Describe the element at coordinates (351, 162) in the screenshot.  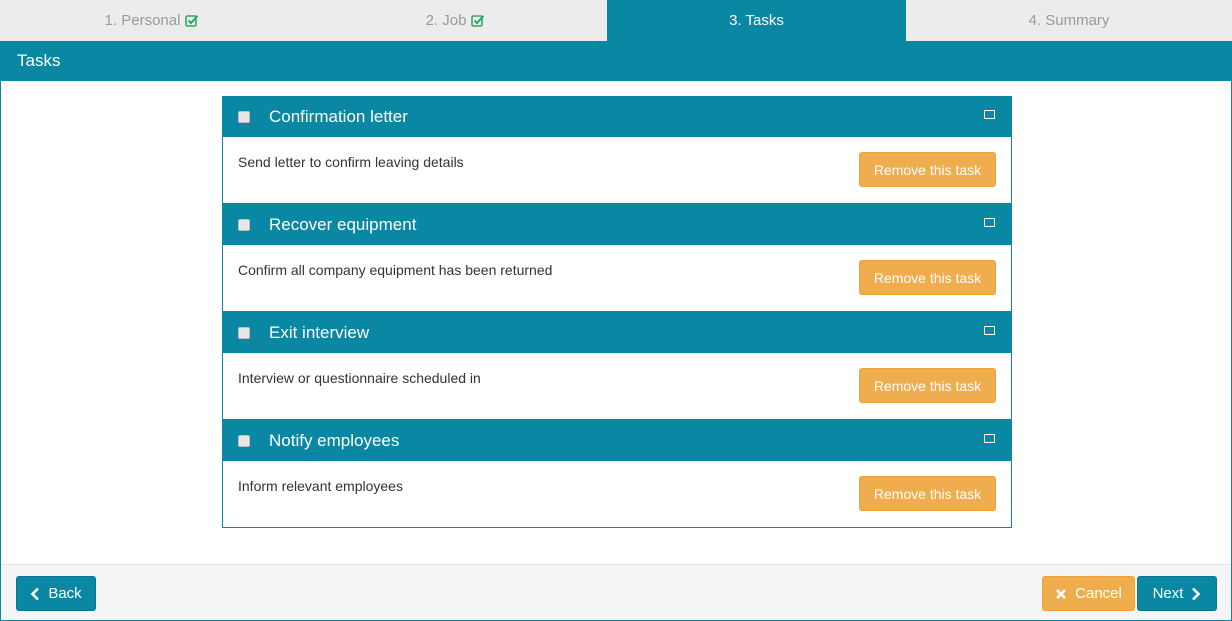
I see `task-description: Send letter to confirm leaving details` at that location.